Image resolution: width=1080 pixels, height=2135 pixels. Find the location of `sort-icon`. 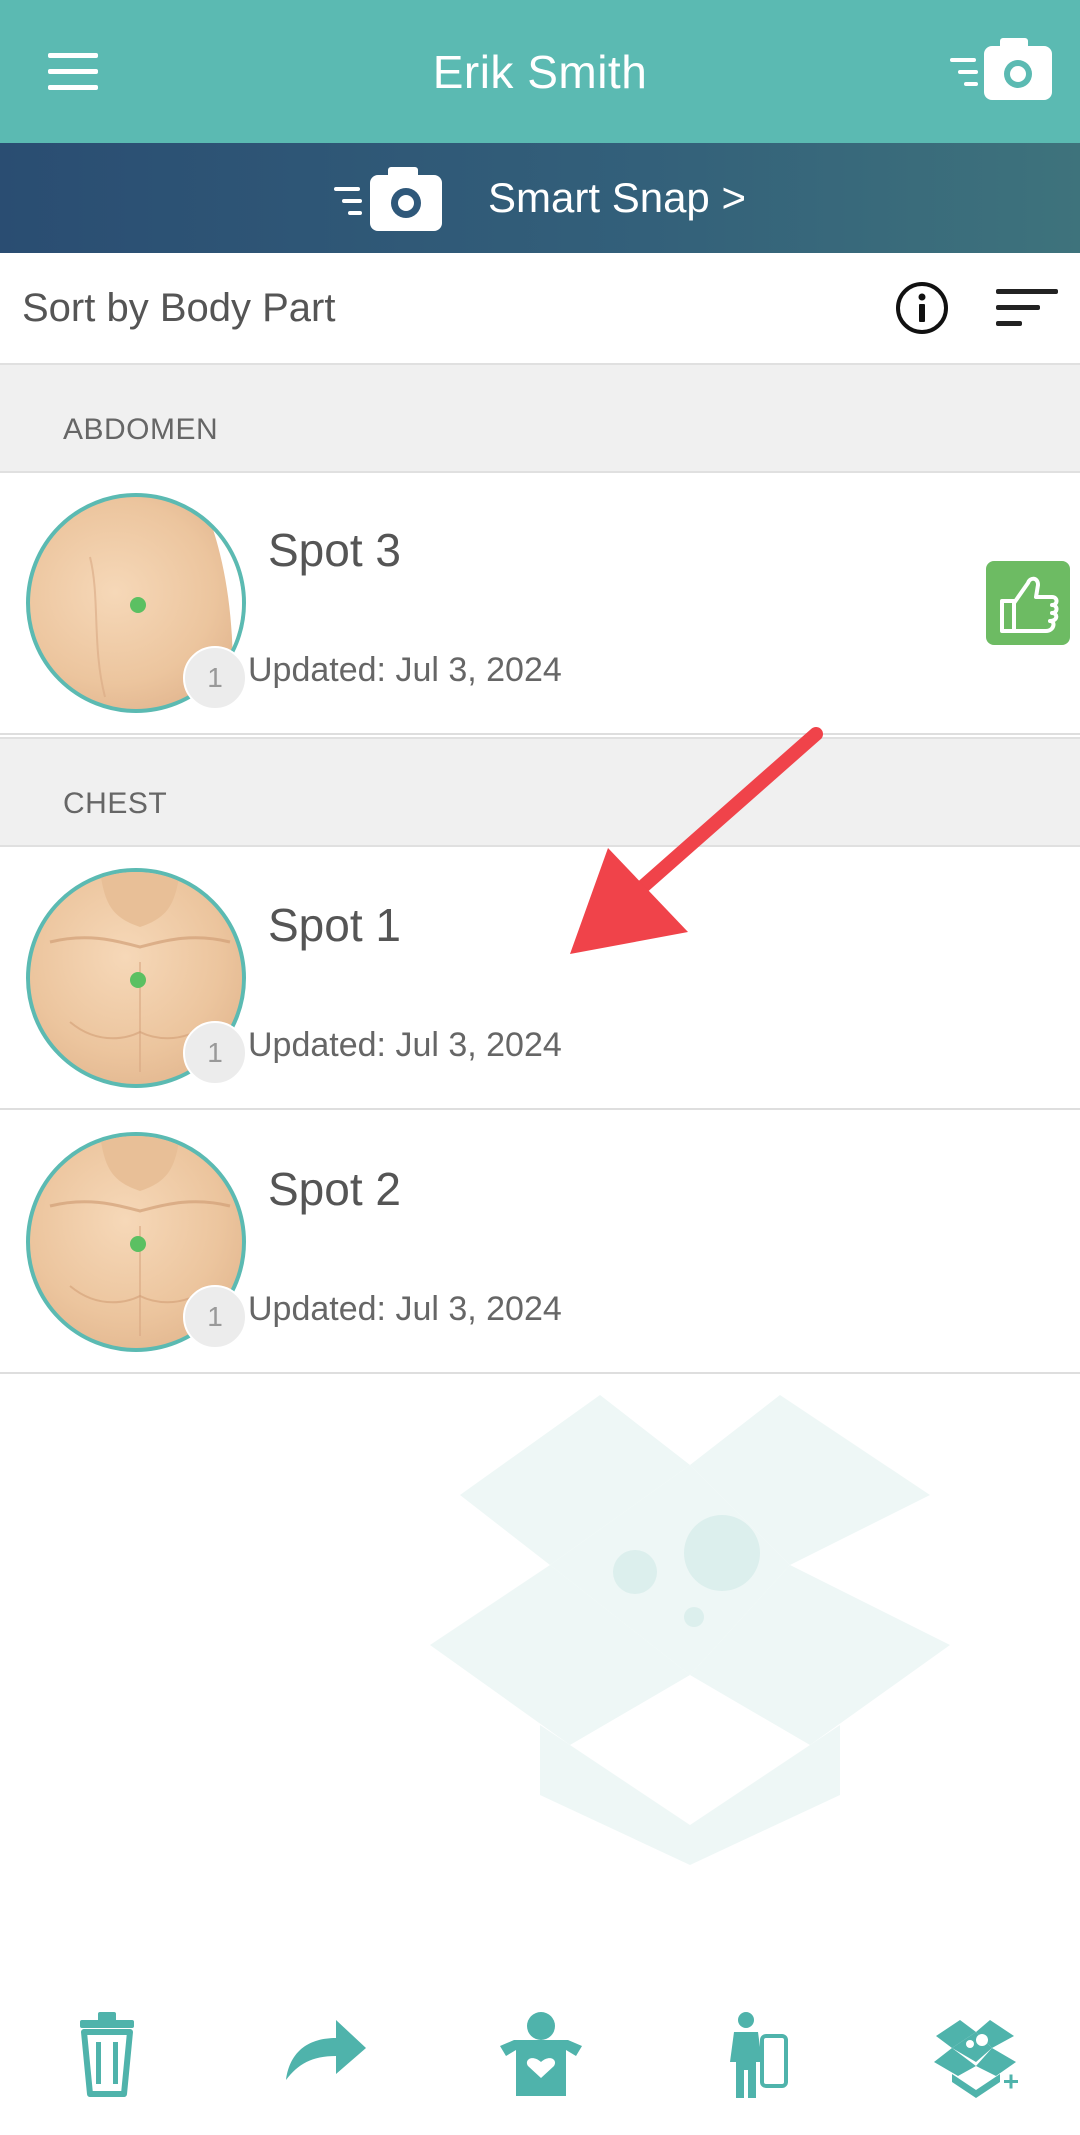

sort-icon is located at coordinates (1027, 308).